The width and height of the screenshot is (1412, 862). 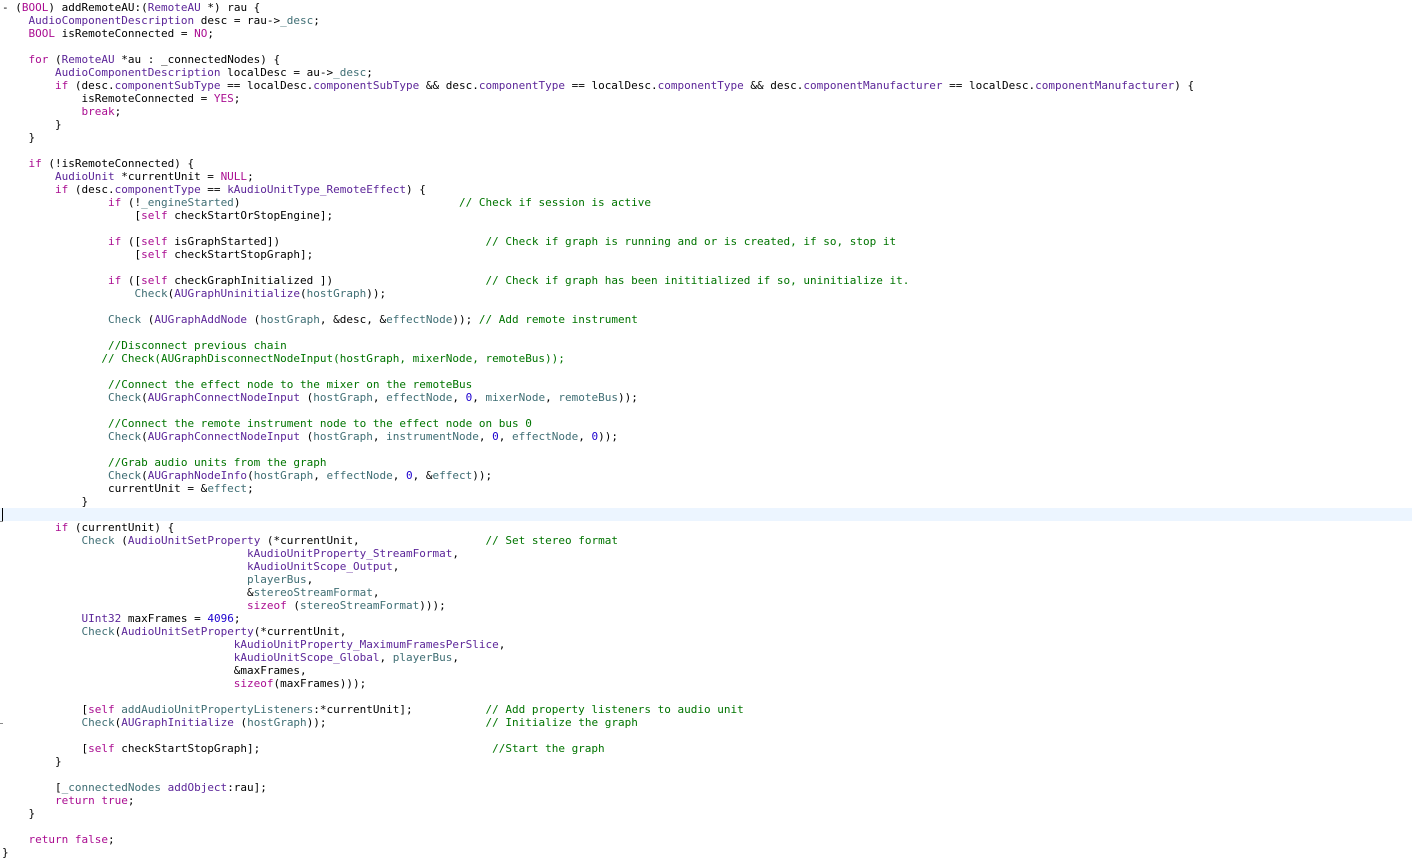 I want to click on code-token: isRemoteConnected =, so click(x=125, y=33).